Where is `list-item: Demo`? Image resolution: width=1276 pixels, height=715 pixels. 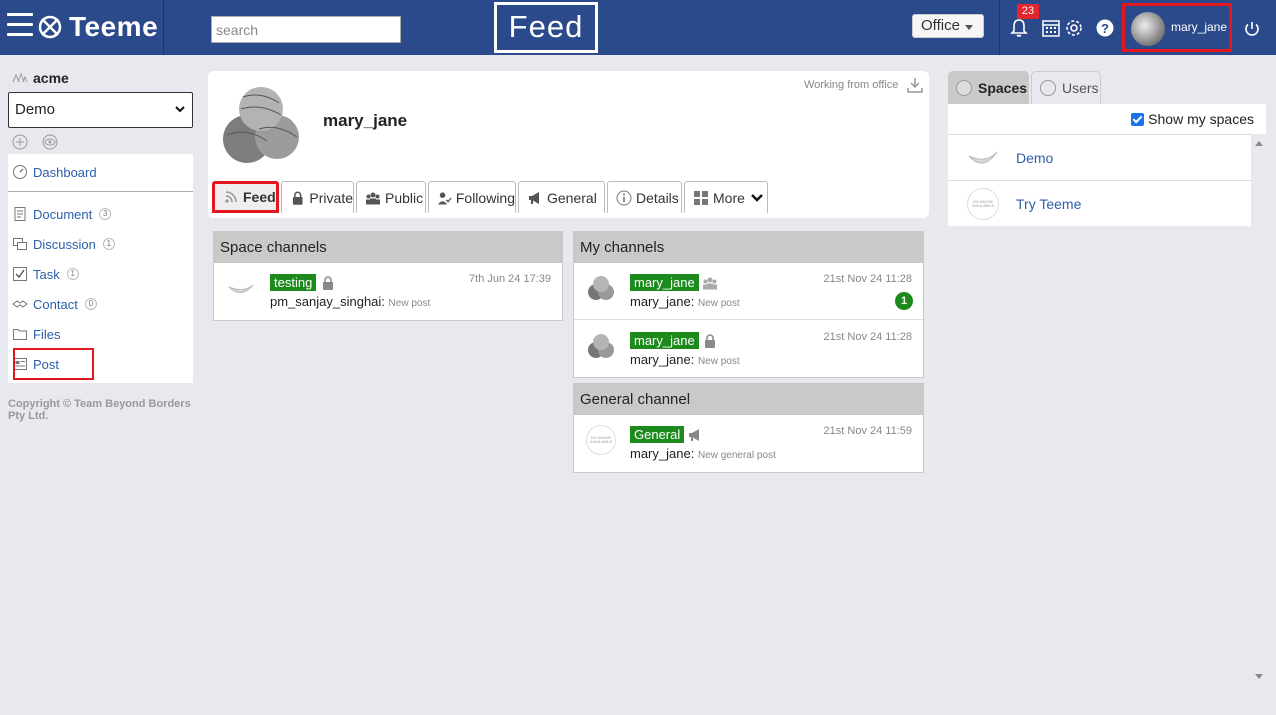
list-item: Demo is located at coordinates (1099, 157).